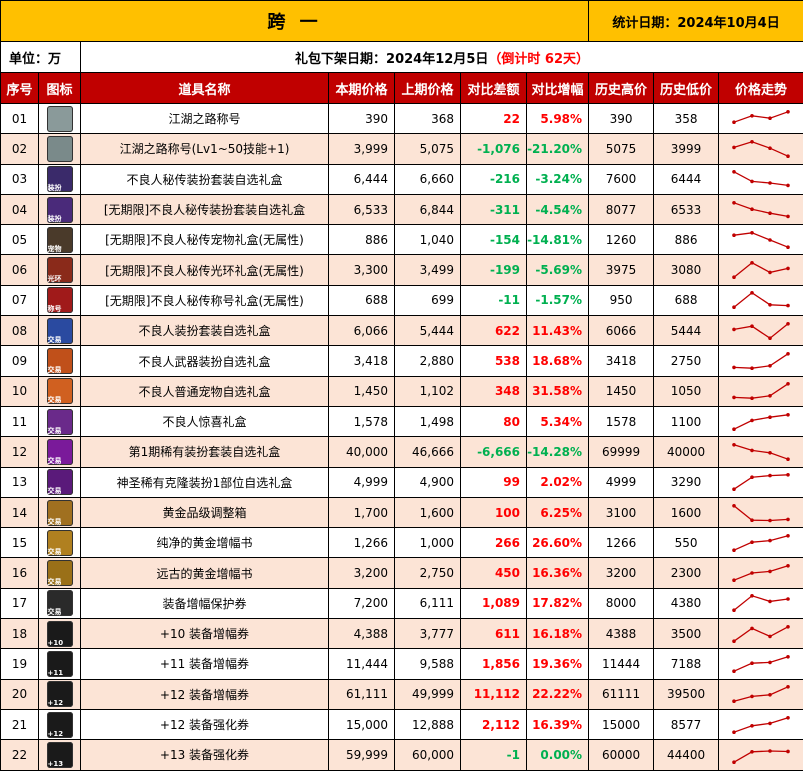 This screenshot has width=803, height=771. Describe the element at coordinates (20, 149) in the screenshot. I see `row-index: 02` at that location.